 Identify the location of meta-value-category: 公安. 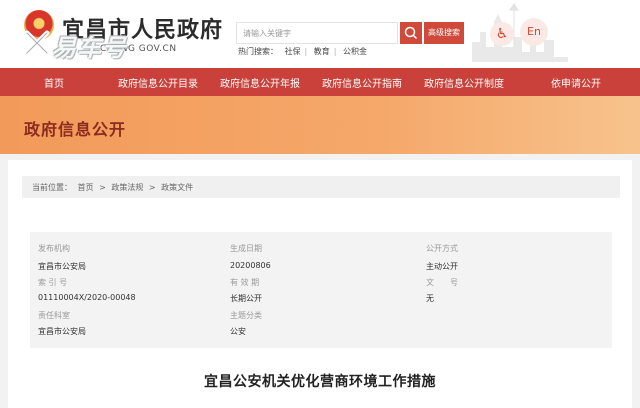
(238, 331).